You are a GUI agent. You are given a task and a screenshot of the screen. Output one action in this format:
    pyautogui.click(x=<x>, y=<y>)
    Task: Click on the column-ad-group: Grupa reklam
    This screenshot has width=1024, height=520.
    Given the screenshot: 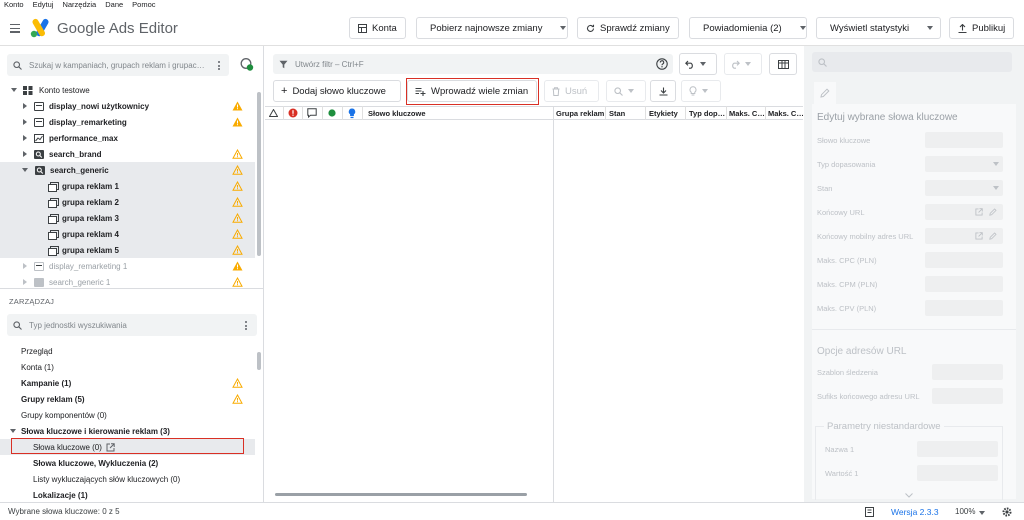 What is the action you would take?
    pyautogui.click(x=580, y=113)
    